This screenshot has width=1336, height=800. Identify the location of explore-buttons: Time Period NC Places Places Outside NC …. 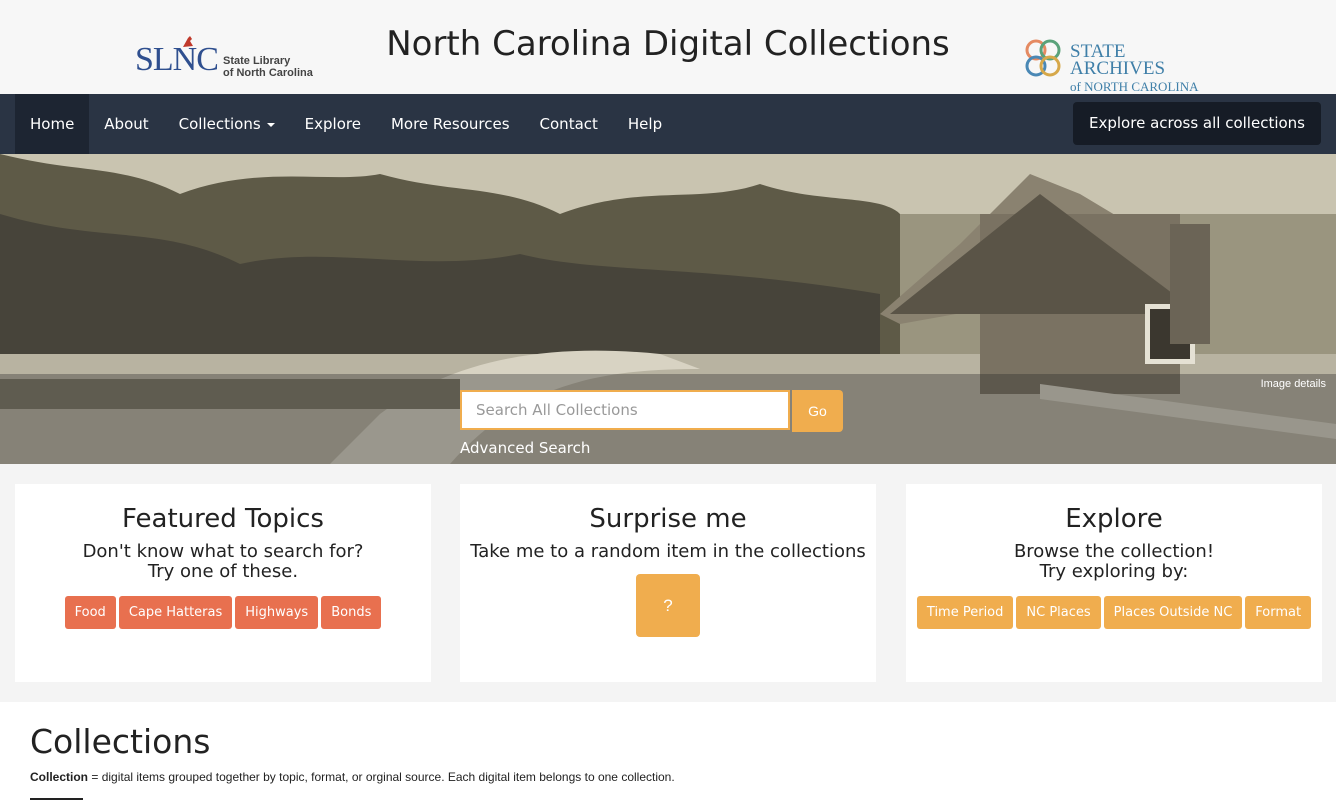
(1114, 612).